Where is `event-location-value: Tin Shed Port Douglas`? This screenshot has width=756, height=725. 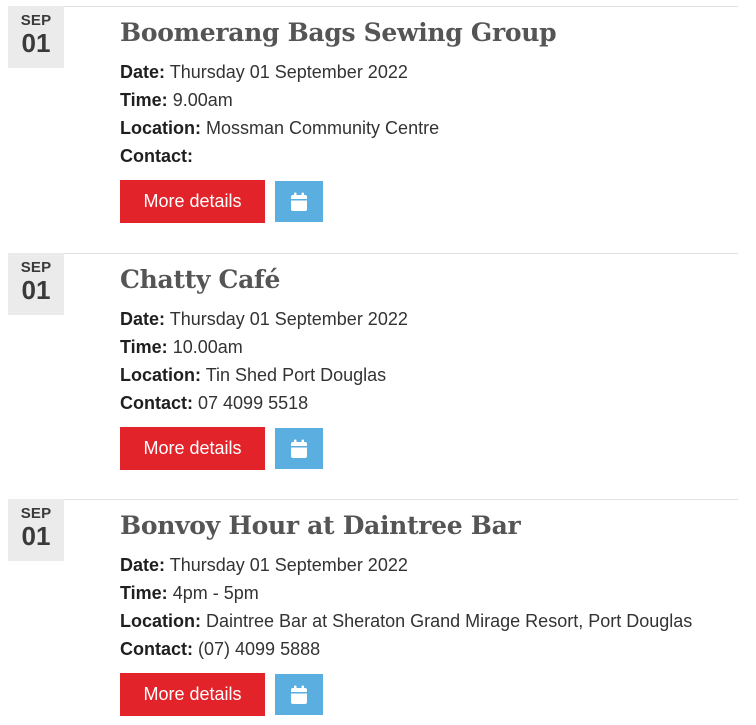
event-location-value: Tin Shed Port Douglas is located at coordinates (296, 375).